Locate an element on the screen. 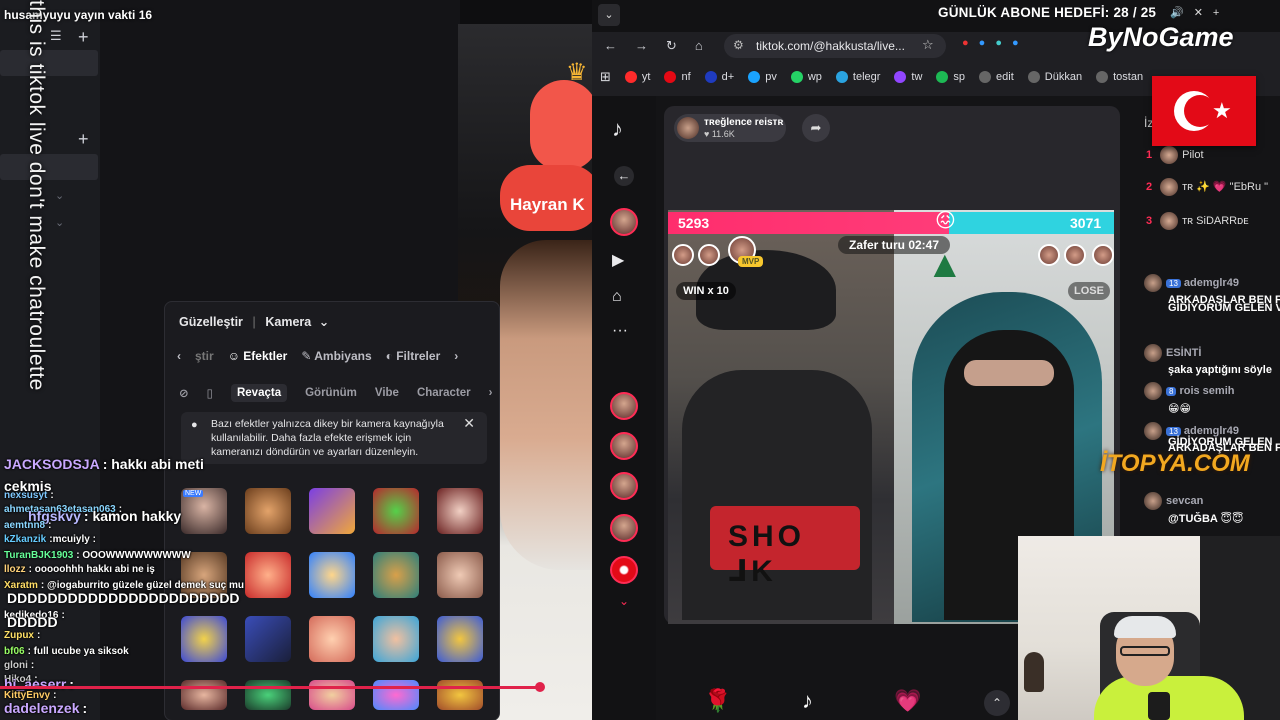  chat-username: llozz is located at coordinates (15, 569).